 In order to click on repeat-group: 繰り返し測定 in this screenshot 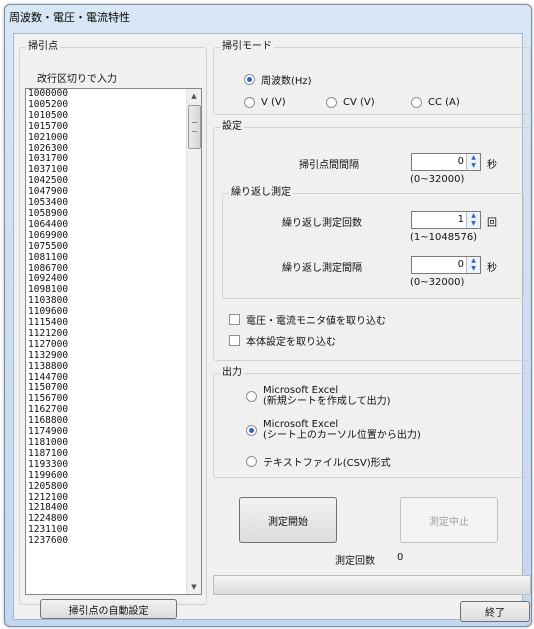, I will do `click(373, 243)`.